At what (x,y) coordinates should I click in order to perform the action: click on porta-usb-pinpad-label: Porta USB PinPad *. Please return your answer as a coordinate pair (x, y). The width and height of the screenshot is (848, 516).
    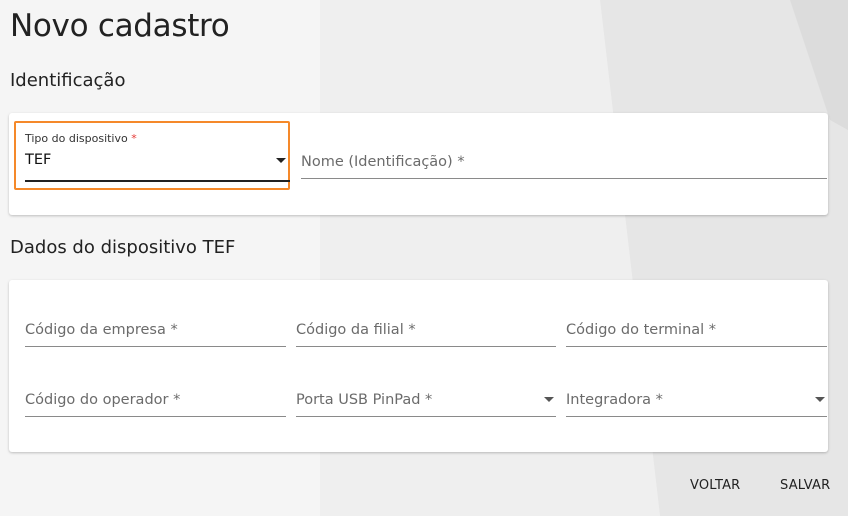
    Looking at the image, I should click on (364, 400).